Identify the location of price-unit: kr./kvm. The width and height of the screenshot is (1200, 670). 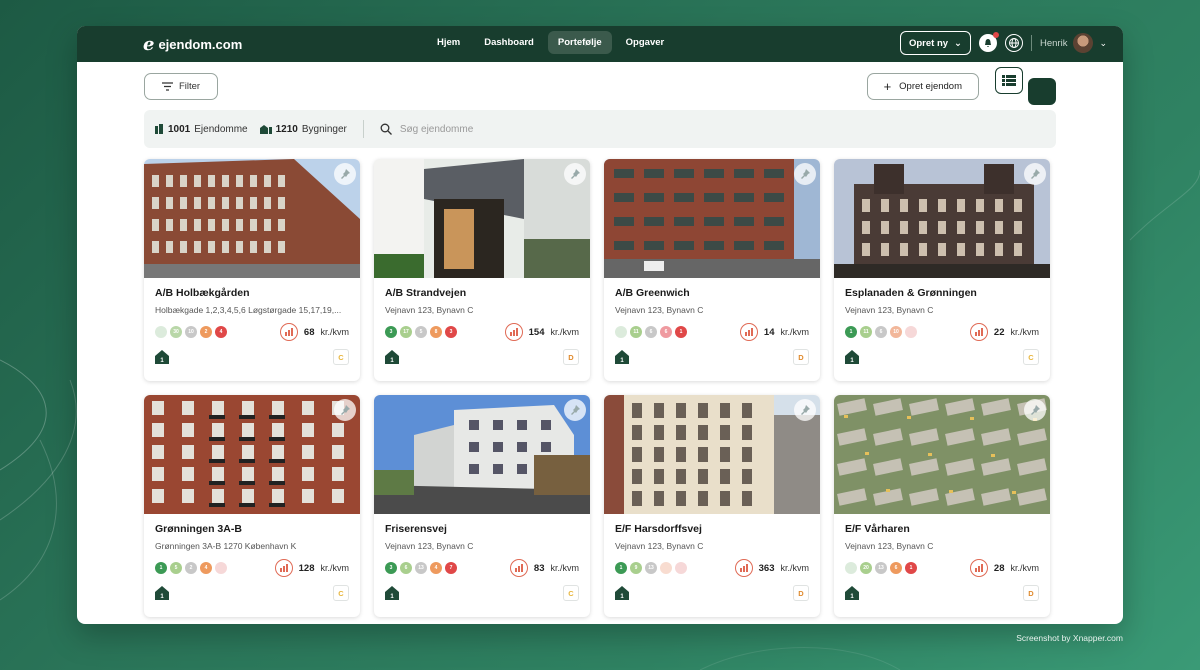
(565, 332).